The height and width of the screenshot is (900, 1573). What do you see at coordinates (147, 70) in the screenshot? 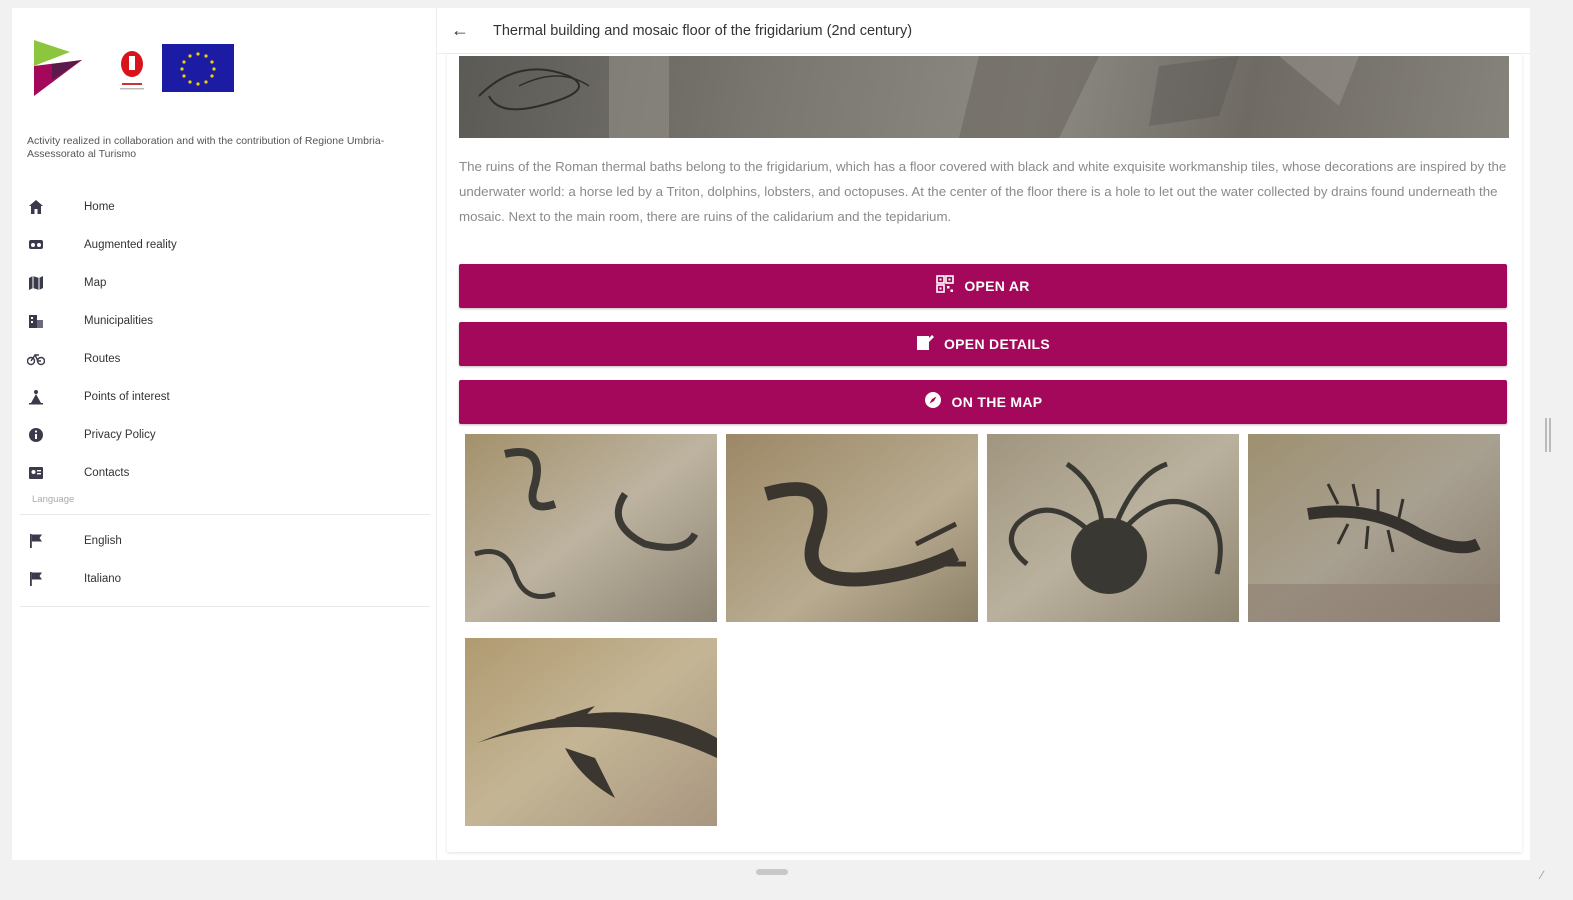
I see `logo-strip` at bounding box center [147, 70].